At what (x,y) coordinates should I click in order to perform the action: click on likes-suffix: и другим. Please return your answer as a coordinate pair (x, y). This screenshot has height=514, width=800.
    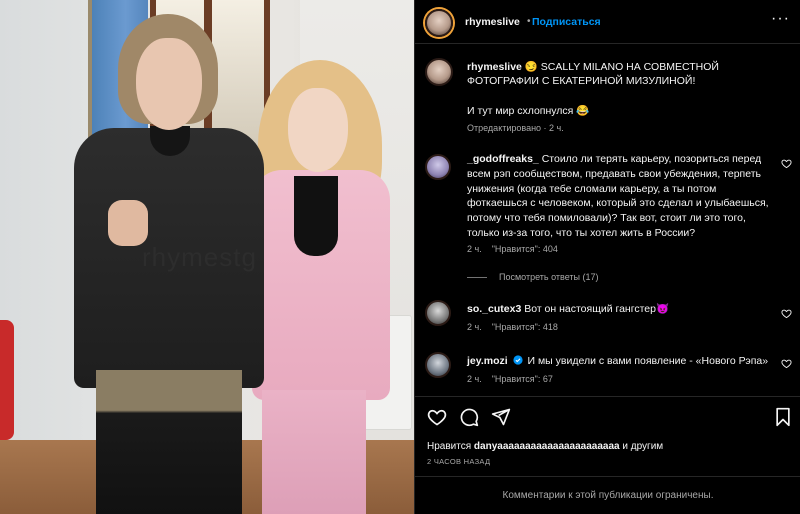
    Looking at the image, I should click on (642, 446).